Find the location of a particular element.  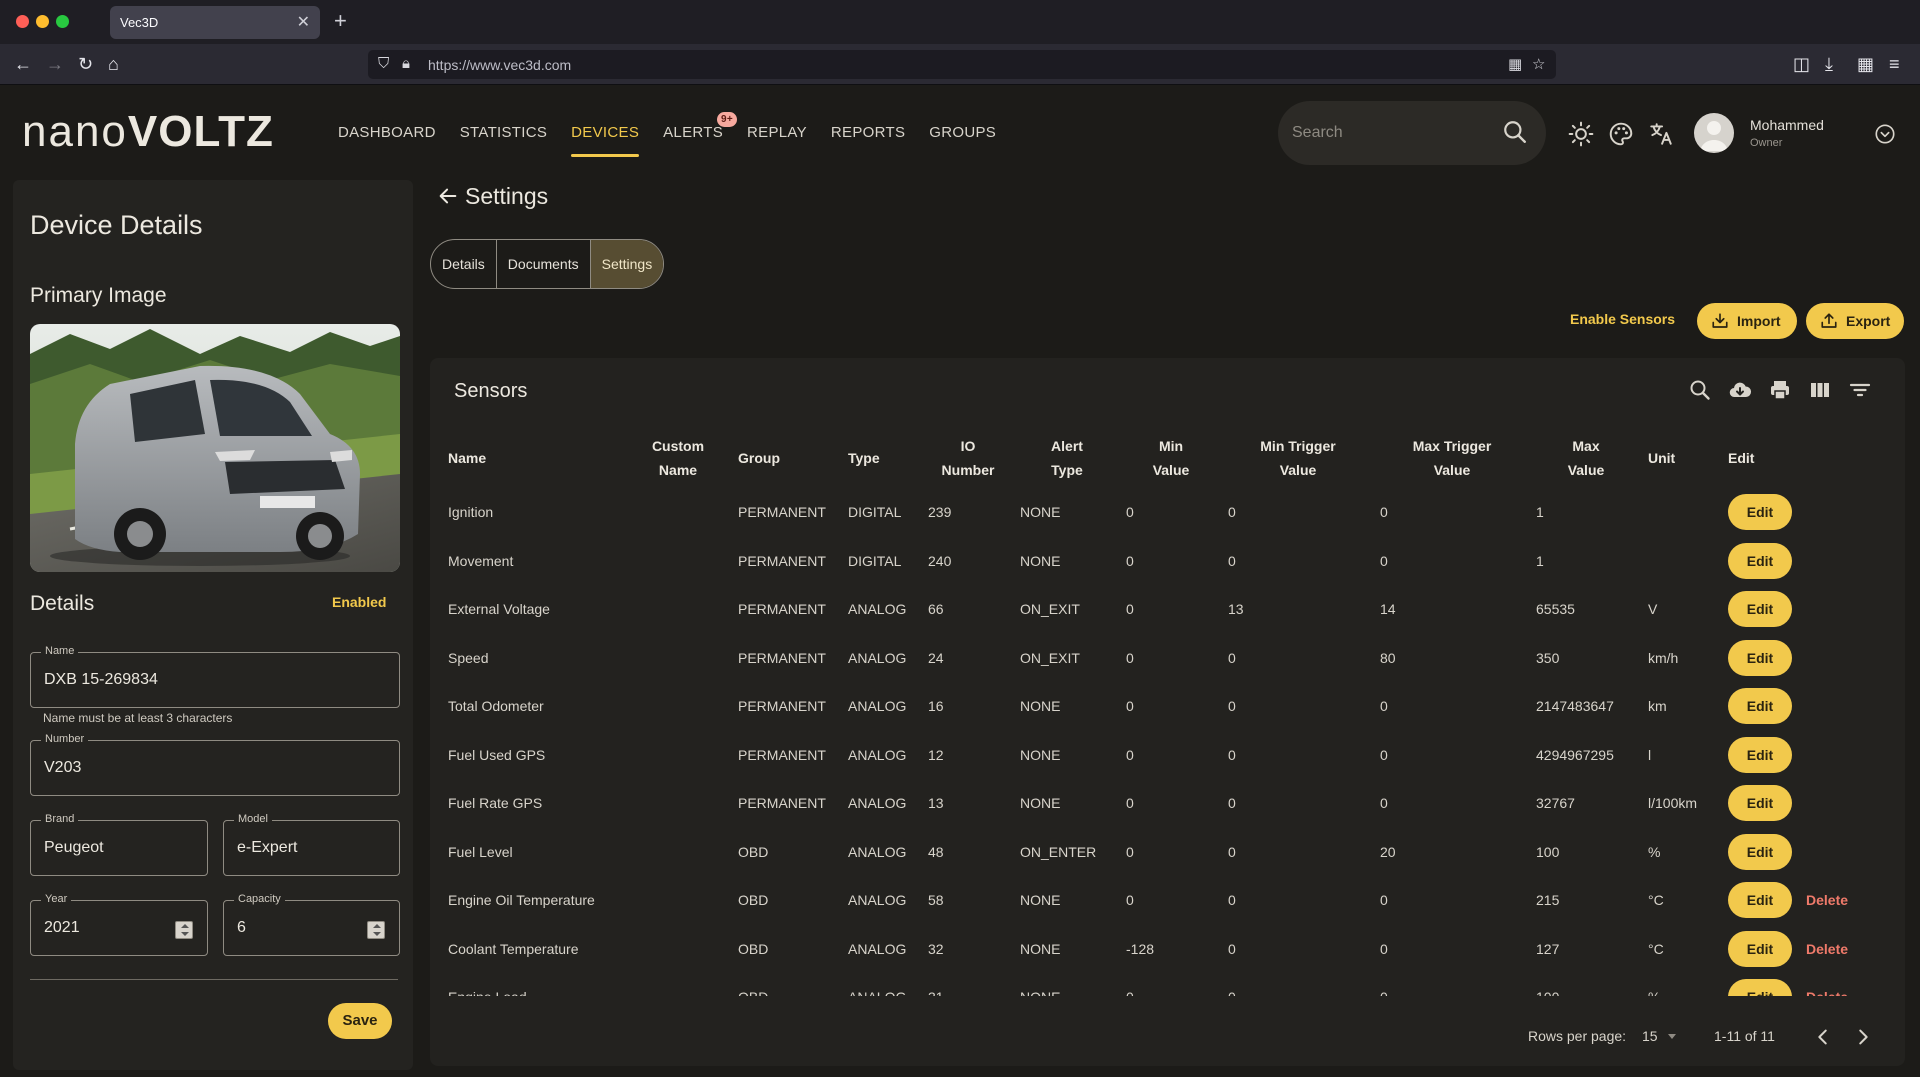

tab-settings: Settings is located at coordinates (627, 264).